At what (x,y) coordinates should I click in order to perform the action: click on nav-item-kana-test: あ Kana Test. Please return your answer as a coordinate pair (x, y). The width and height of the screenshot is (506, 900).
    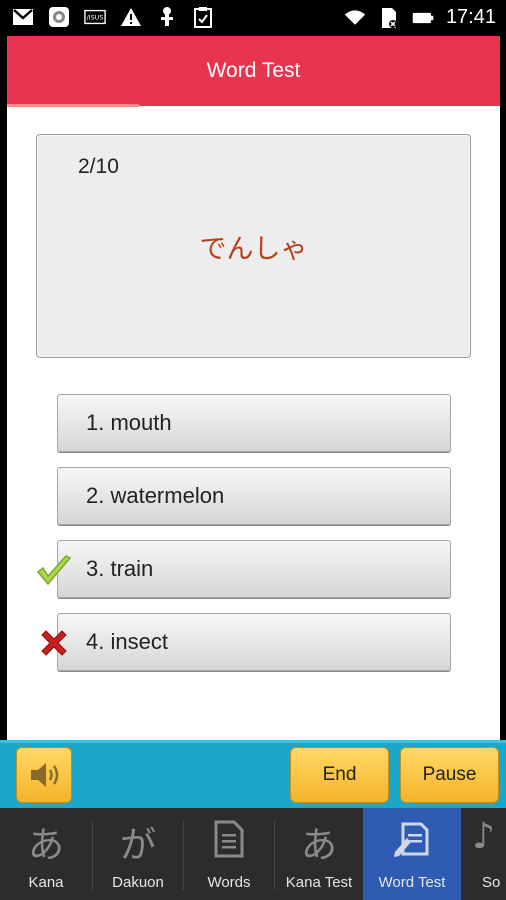
    Looking at the image, I should click on (319, 854).